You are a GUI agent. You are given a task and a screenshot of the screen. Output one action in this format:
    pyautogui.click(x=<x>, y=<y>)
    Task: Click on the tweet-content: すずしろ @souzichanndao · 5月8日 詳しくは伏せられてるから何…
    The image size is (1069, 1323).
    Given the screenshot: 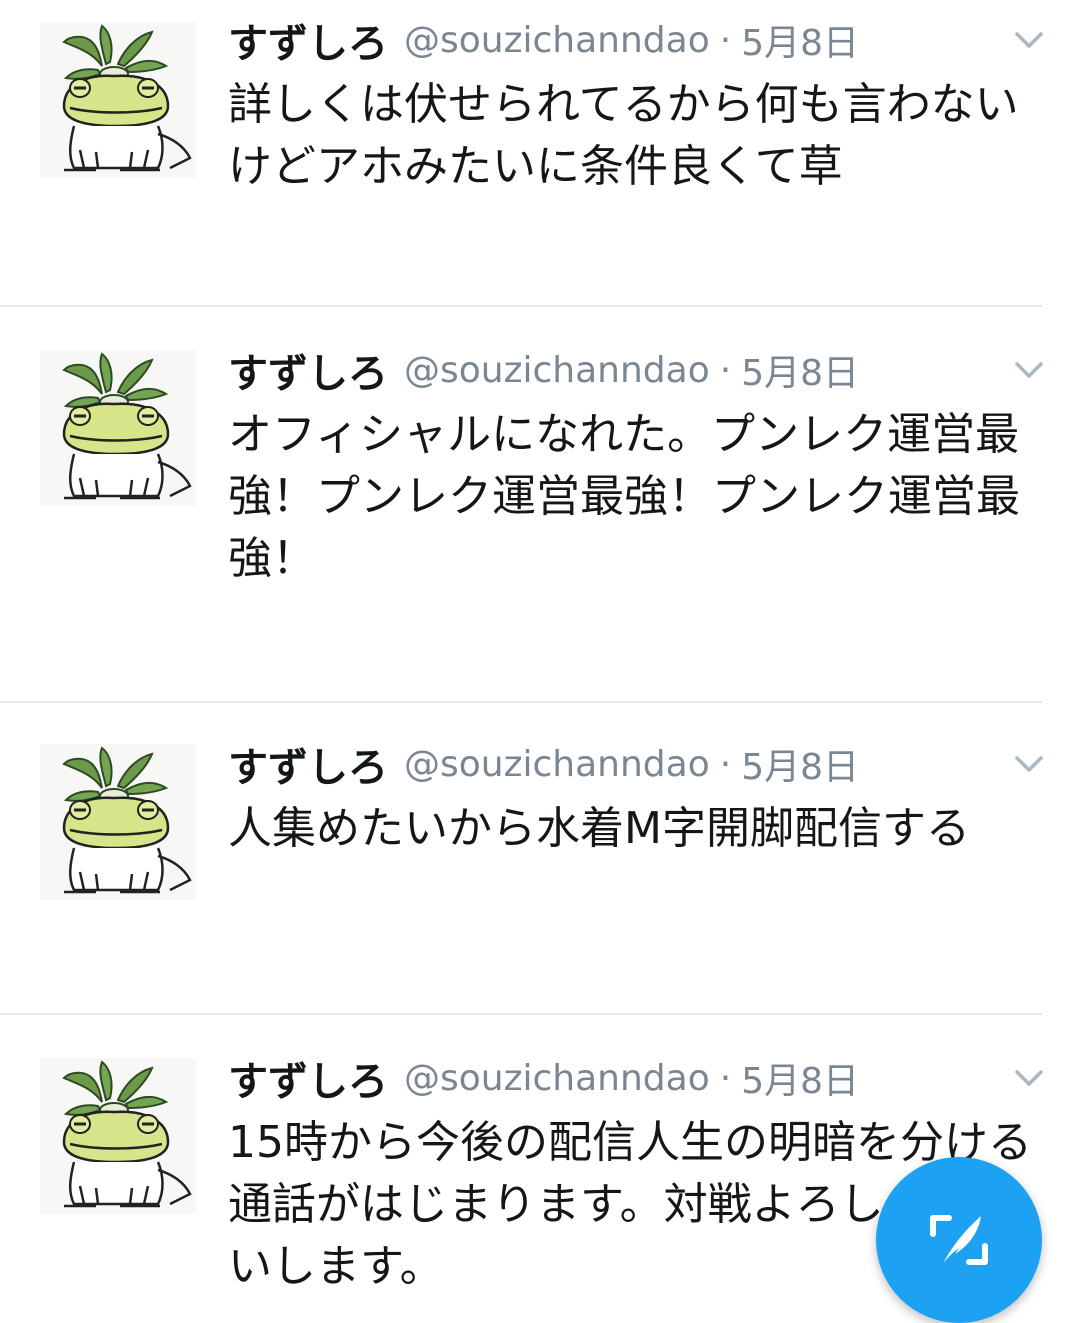 What is the action you would take?
    pyautogui.click(x=636, y=105)
    